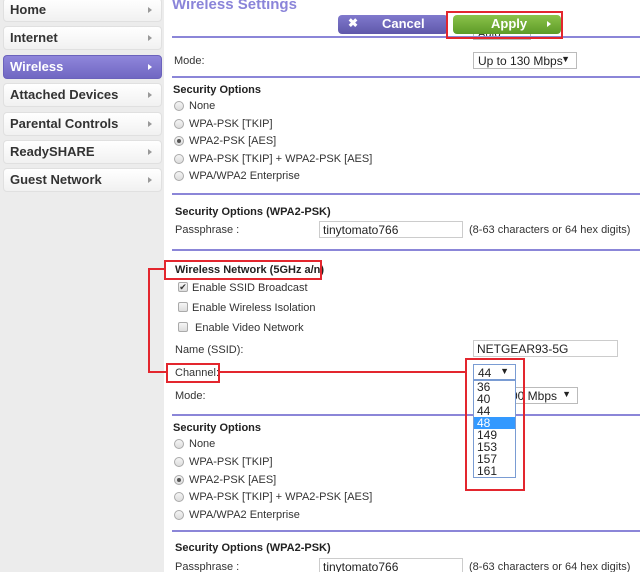 This screenshot has height=572, width=640. I want to click on security-options-heading-5ghz: Security Options, so click(217, 428).